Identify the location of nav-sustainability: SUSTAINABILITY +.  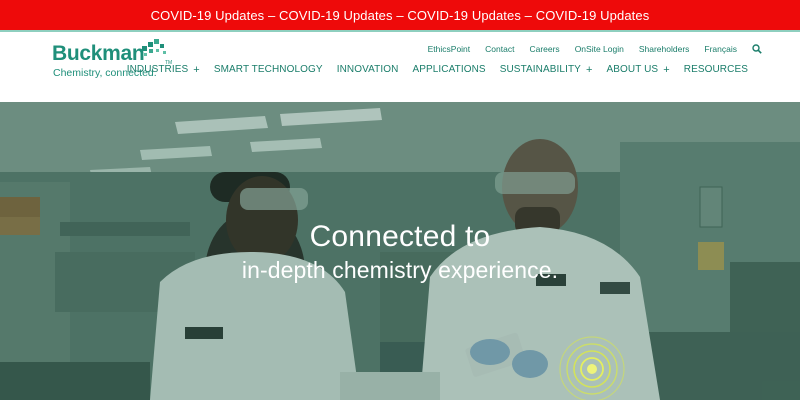
(546, 69).